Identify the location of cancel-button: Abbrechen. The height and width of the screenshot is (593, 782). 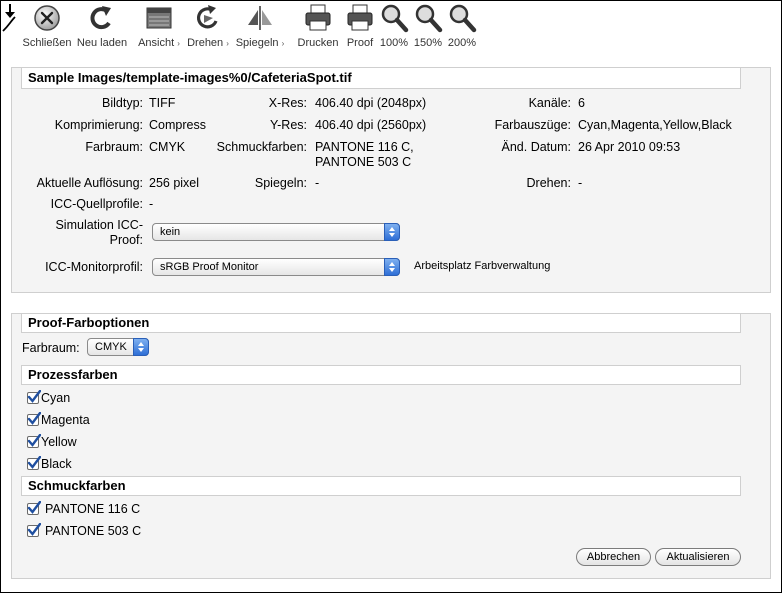
(613, 557).